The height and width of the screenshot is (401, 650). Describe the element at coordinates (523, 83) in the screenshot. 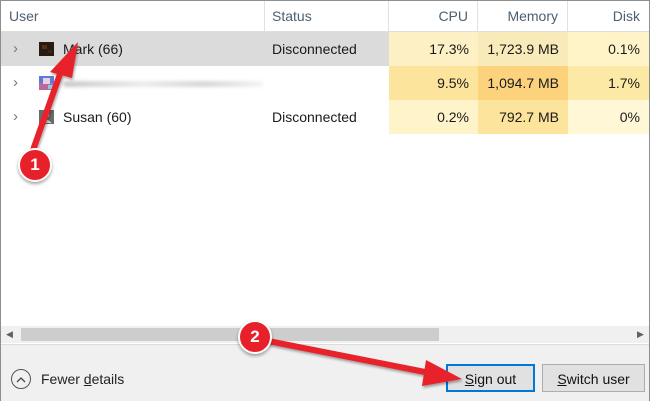

I see `memory-value: 1,094.7 MB` at that location.